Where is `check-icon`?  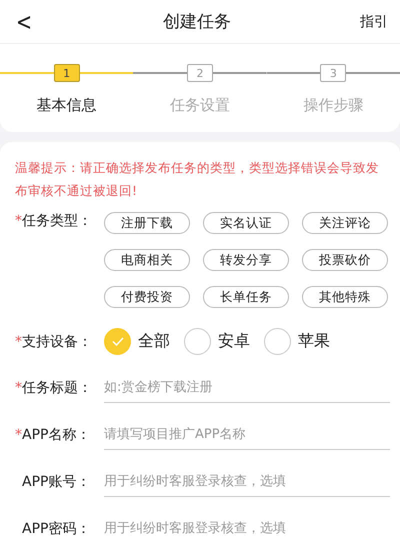 check-icon is located at coordinates (118, 341).